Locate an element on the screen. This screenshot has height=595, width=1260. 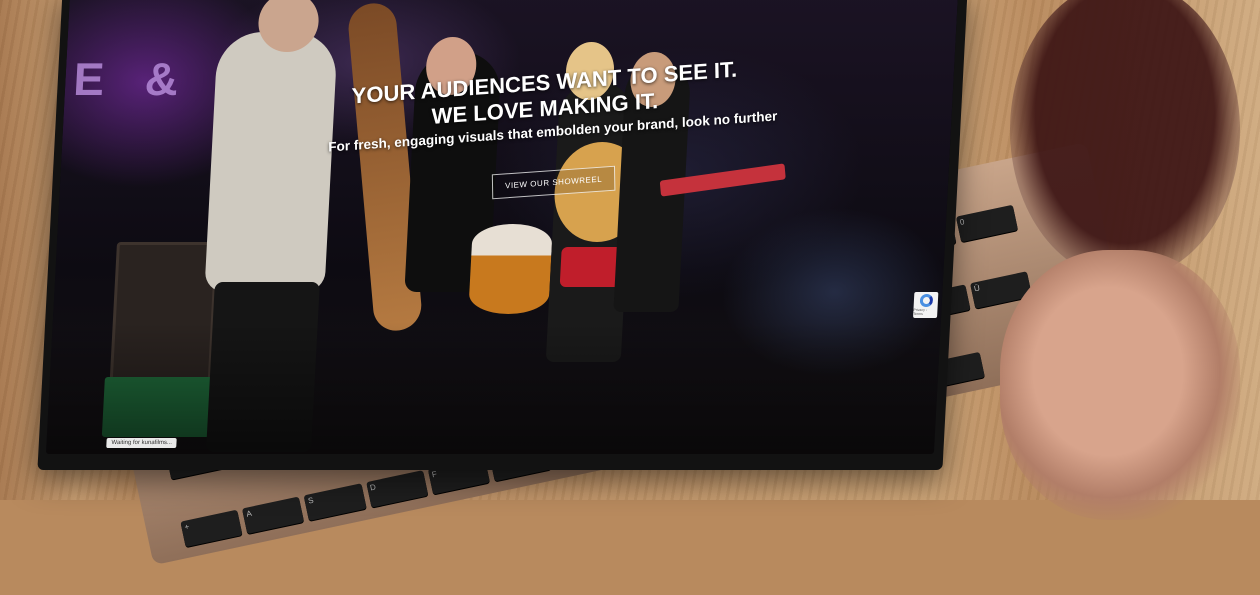
recaptcha-icon is located at coordinates (926, 300).